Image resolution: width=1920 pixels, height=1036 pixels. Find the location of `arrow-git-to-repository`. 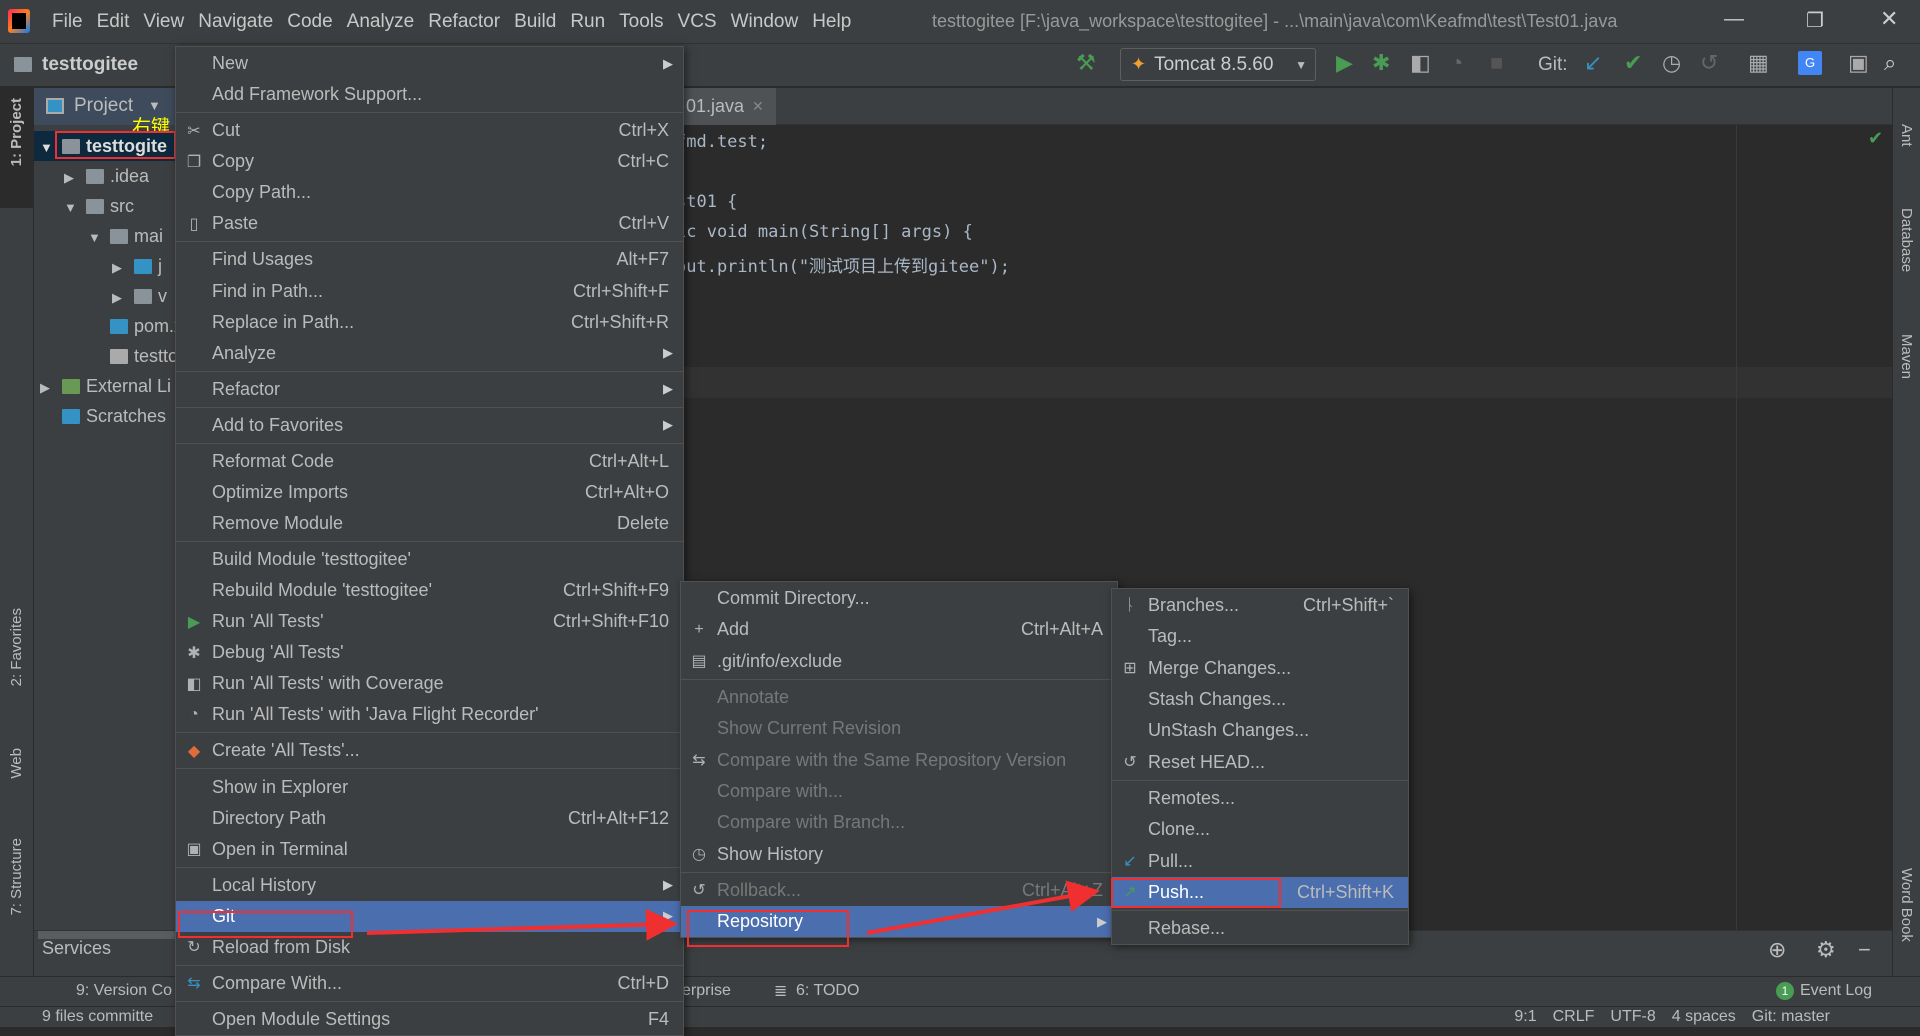

arrow-git-to-repository is located at coordinates (522, 924).